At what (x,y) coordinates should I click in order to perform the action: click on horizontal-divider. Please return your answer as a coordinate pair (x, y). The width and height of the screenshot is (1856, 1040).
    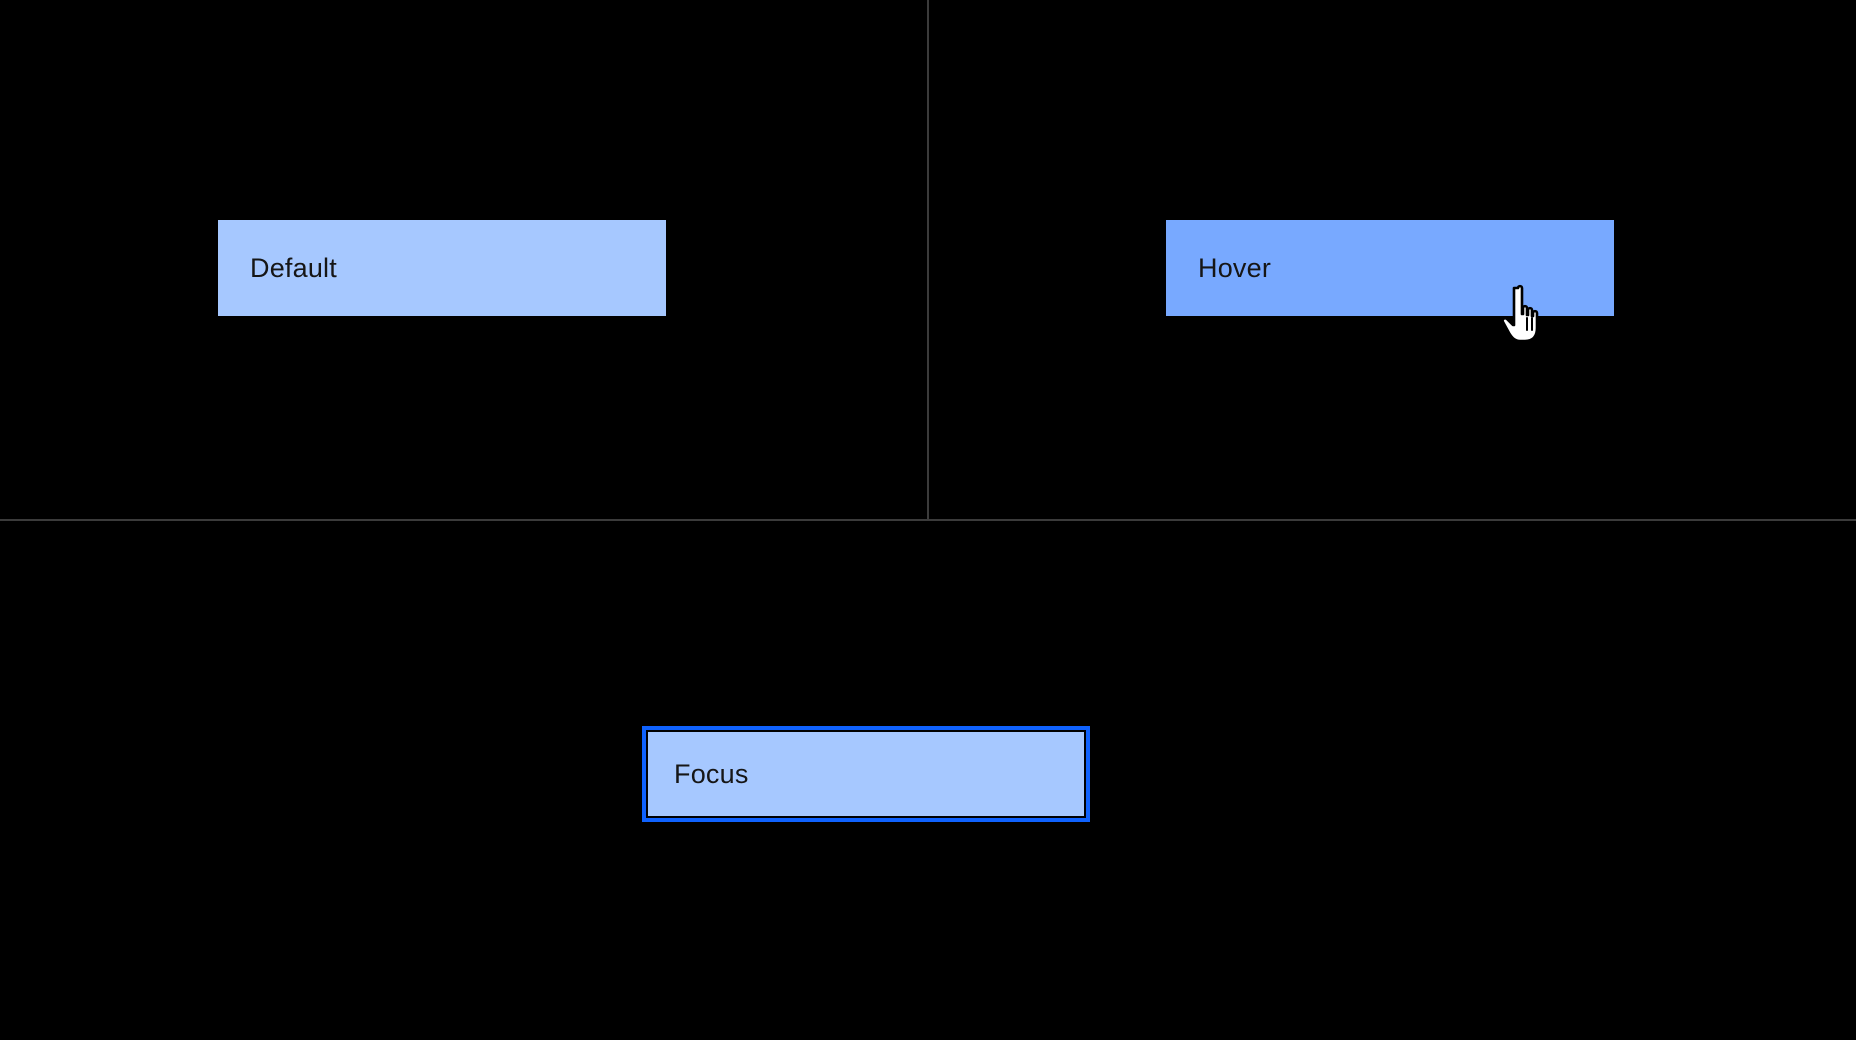
    Looking at the image, I should click on (928, 520).